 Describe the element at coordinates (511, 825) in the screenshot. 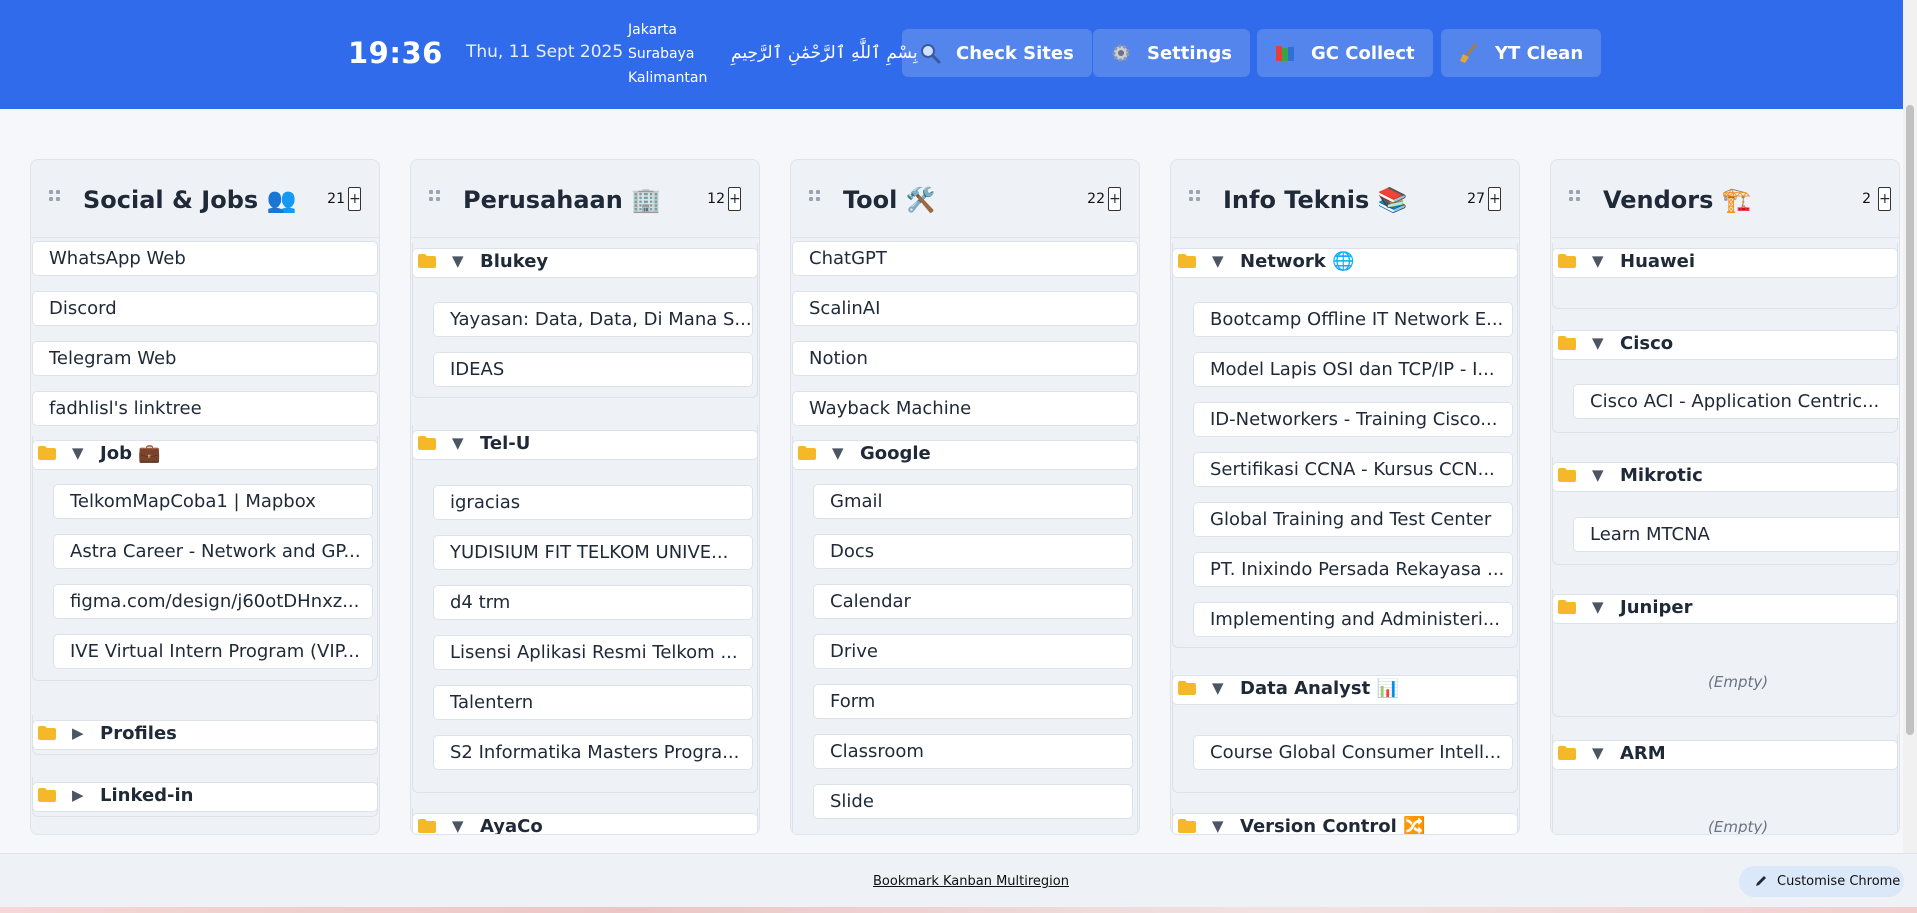

I see `folder-label: AyaCo` at that location.